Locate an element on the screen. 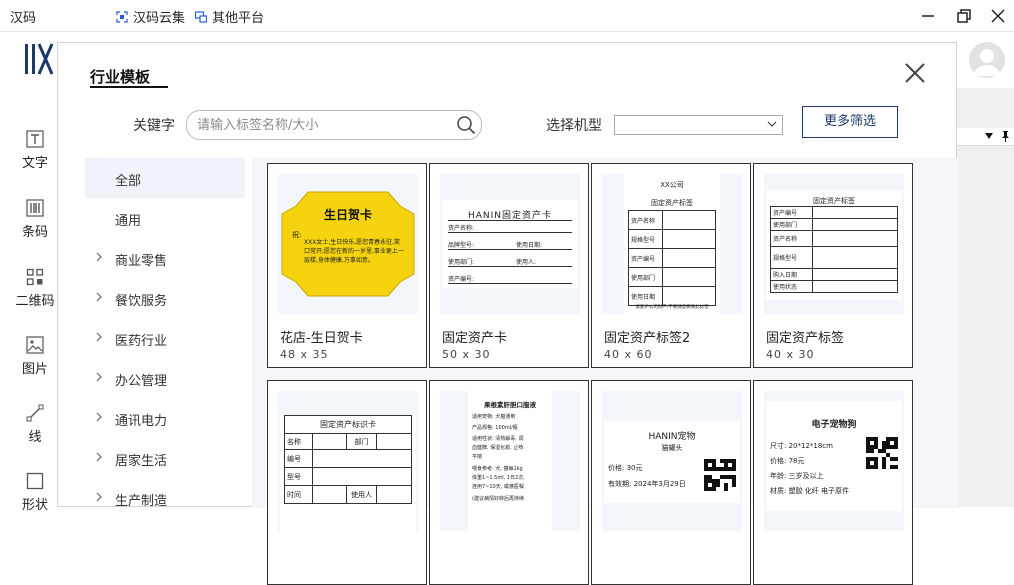 This screenshot has width=1014, height=585. chevron-down-icon is located at coordinates (772, 124).